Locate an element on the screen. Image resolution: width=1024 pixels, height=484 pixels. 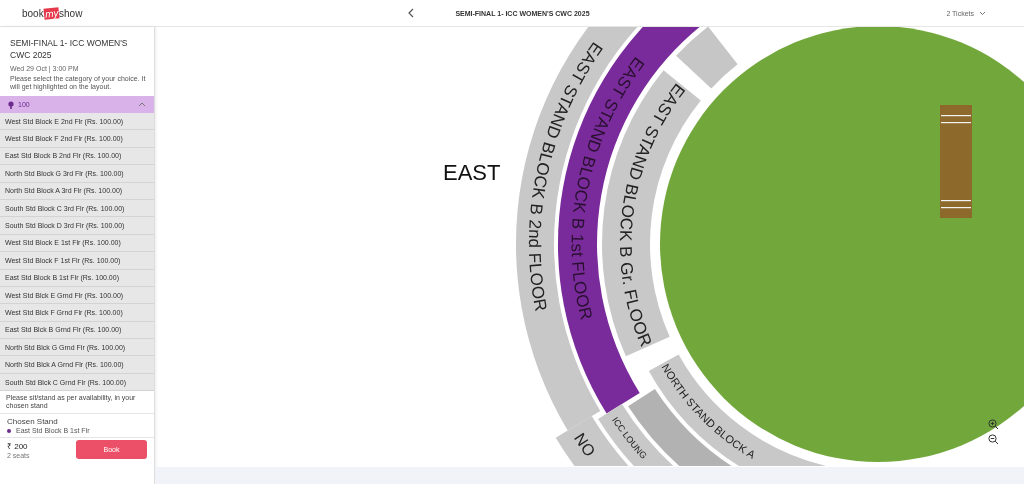
zoom-out-icon is located at coordinates (993, 439).